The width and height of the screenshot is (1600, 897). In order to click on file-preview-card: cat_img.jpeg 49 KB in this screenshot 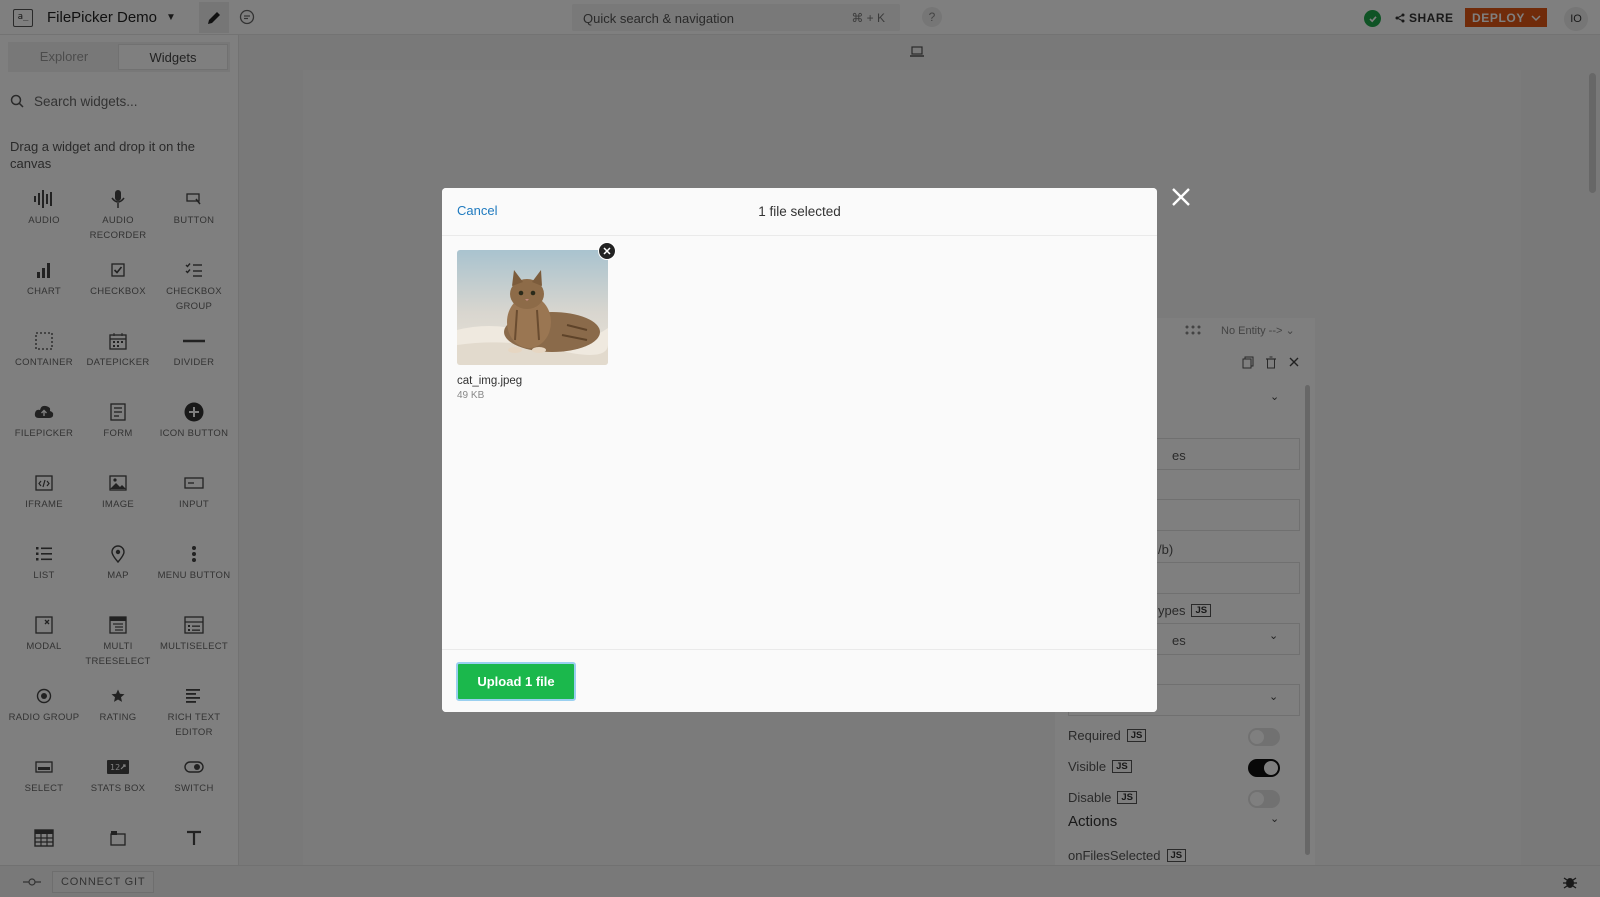, I will do `click(536, 321)`.